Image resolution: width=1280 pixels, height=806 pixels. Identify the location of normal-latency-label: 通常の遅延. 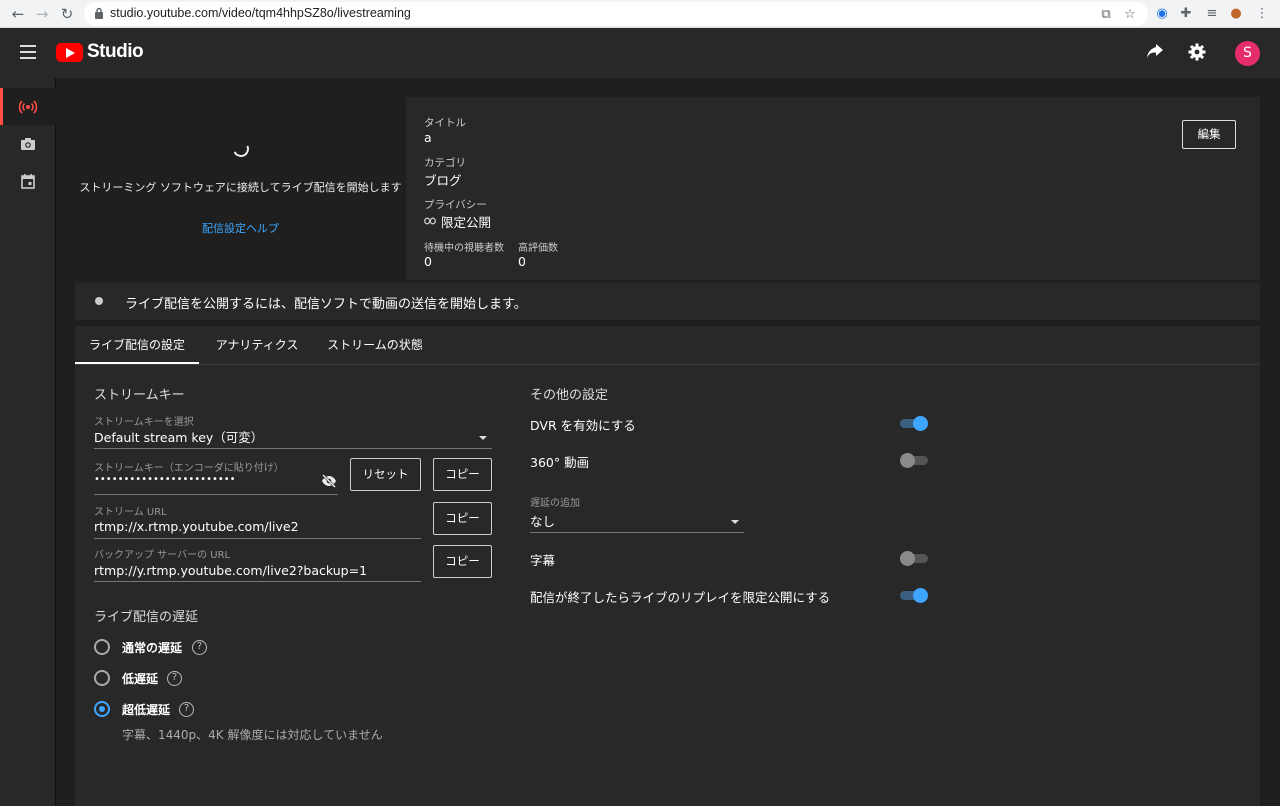
(152, 647).